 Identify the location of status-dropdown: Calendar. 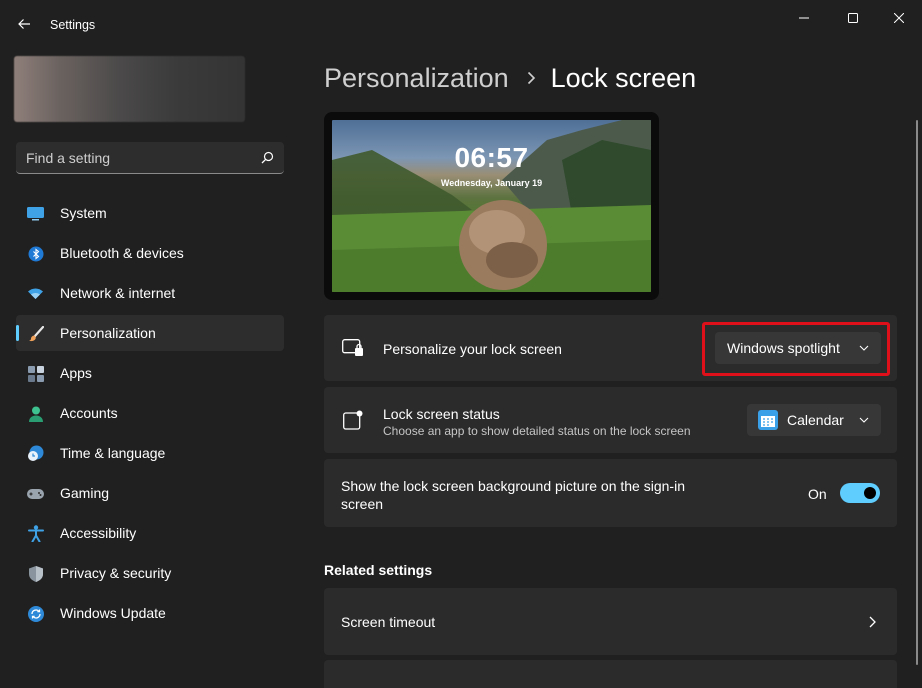
(814, 420).